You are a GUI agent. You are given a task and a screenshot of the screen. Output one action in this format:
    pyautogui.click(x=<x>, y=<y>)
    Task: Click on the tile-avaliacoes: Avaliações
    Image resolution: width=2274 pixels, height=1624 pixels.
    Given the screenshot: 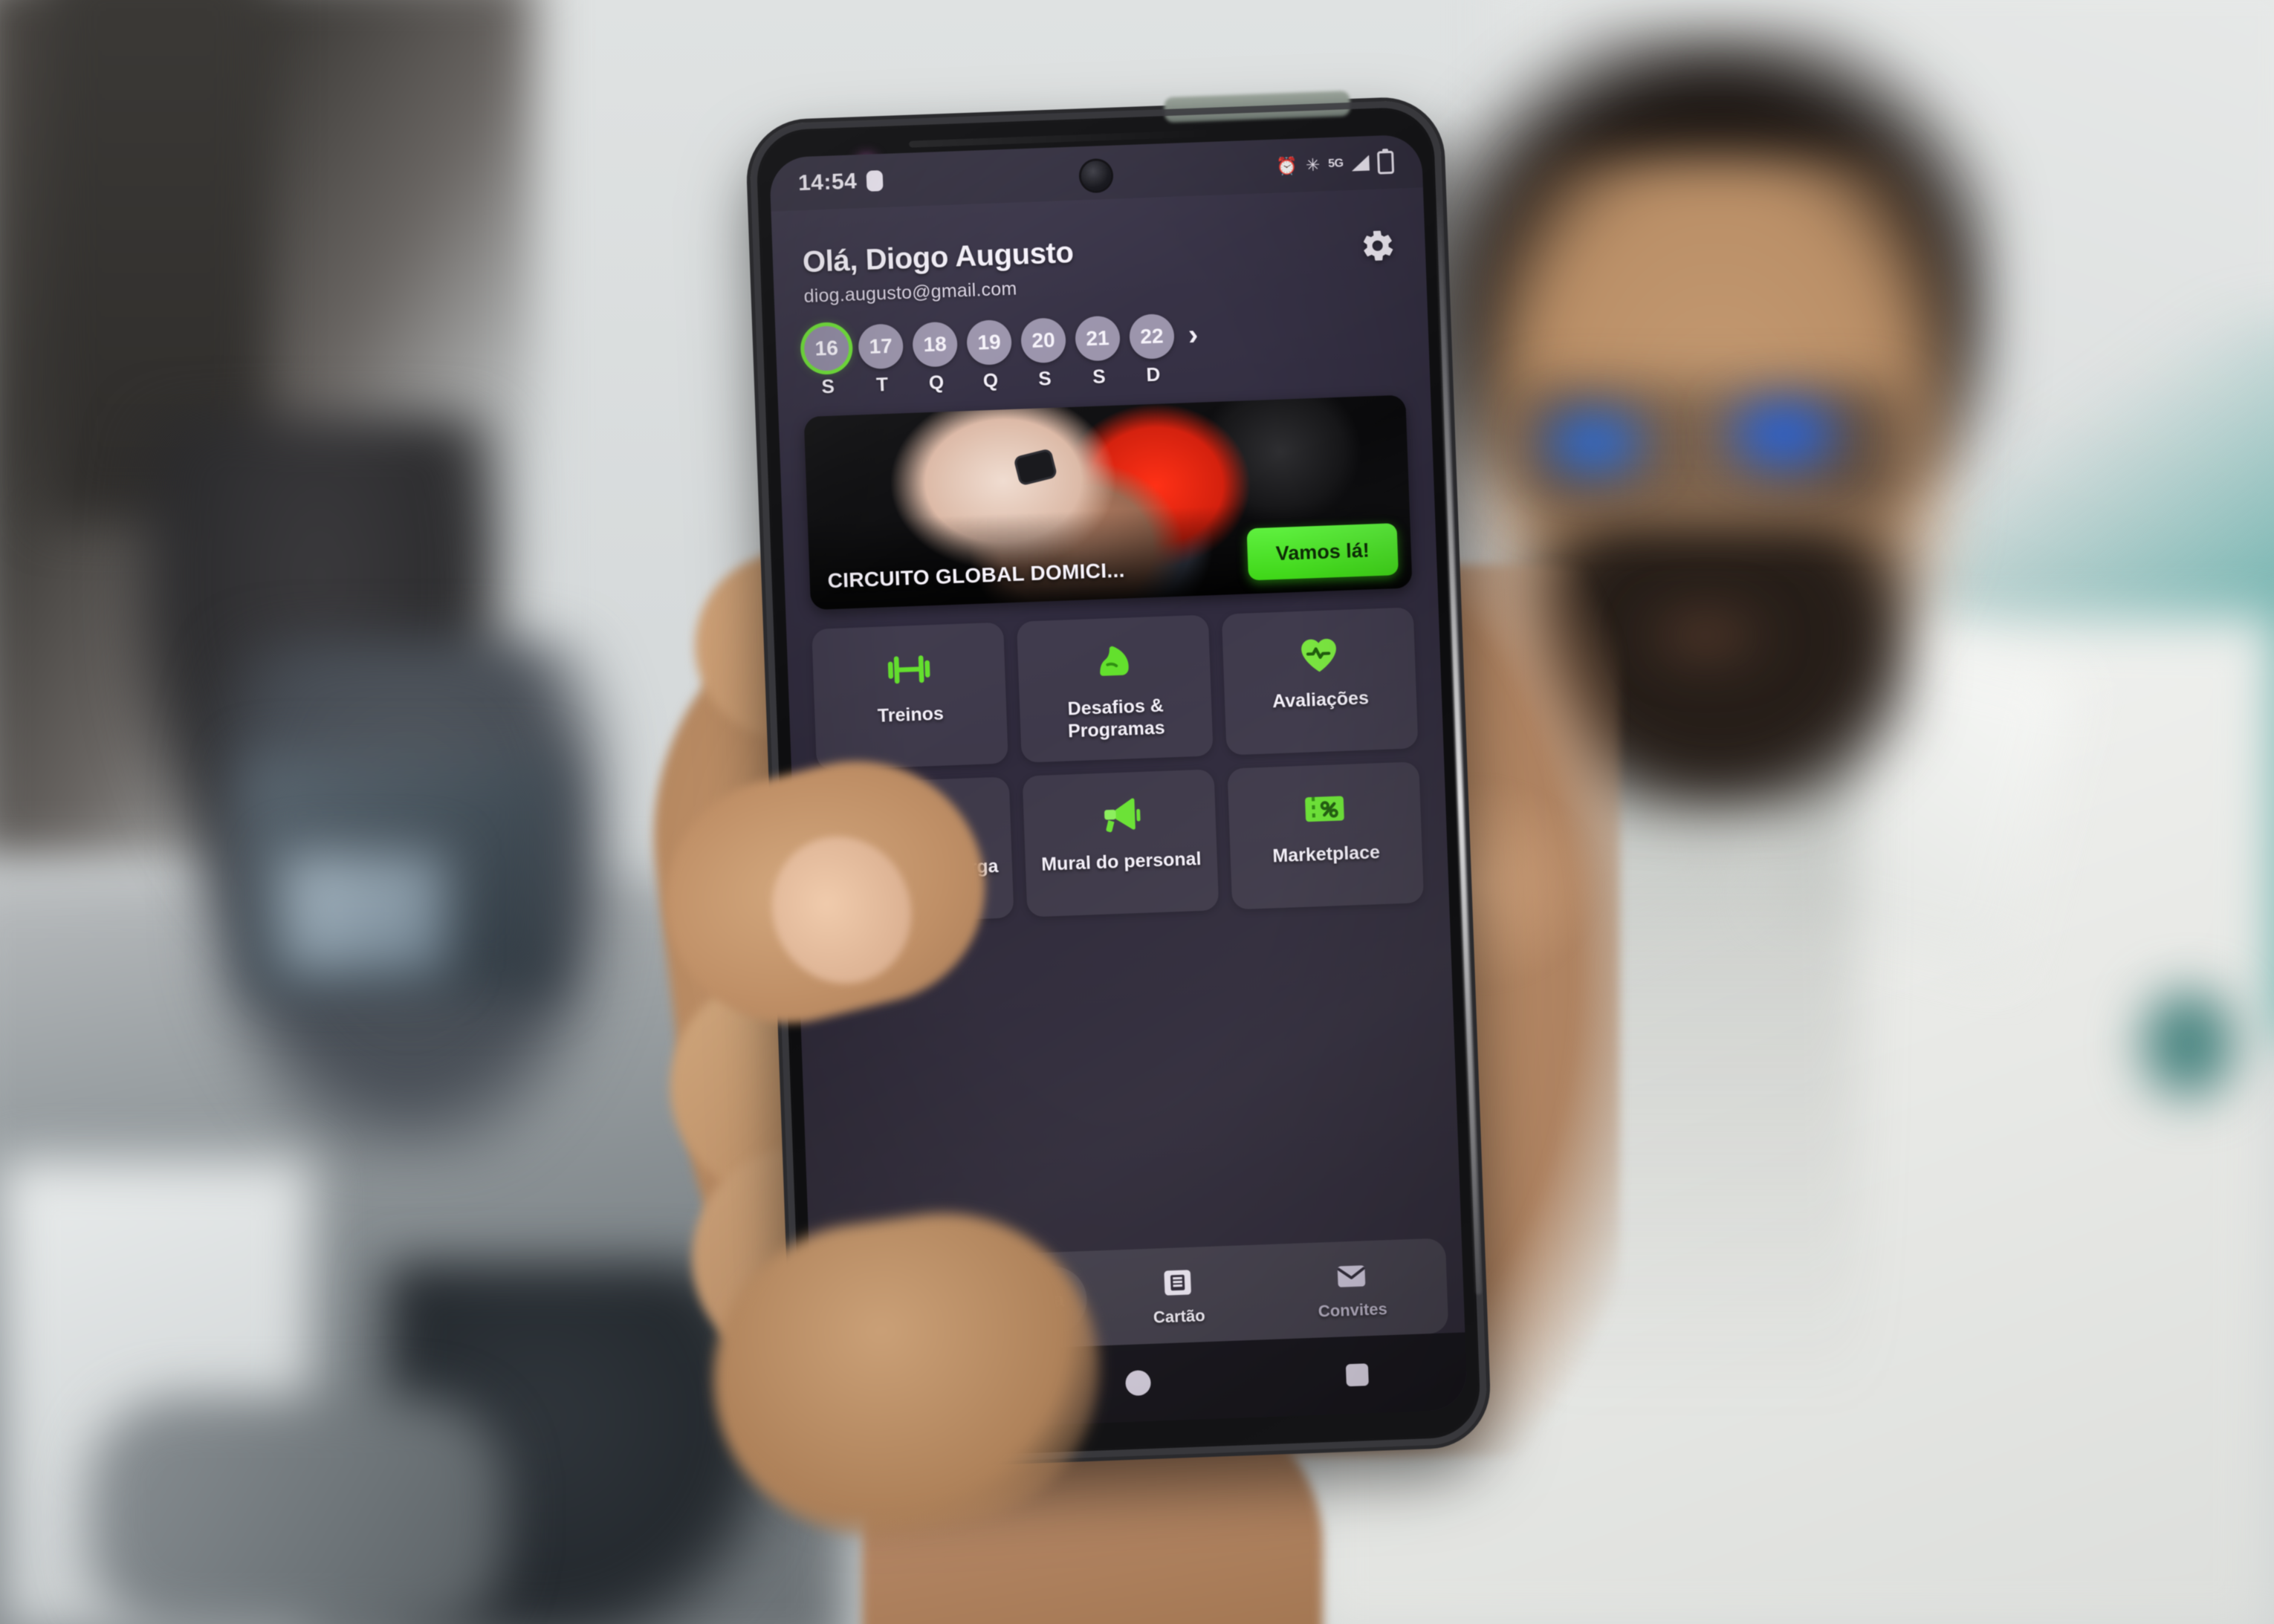 What is the action you would take?
    pyautogui.click(x=1320, y=681)
    